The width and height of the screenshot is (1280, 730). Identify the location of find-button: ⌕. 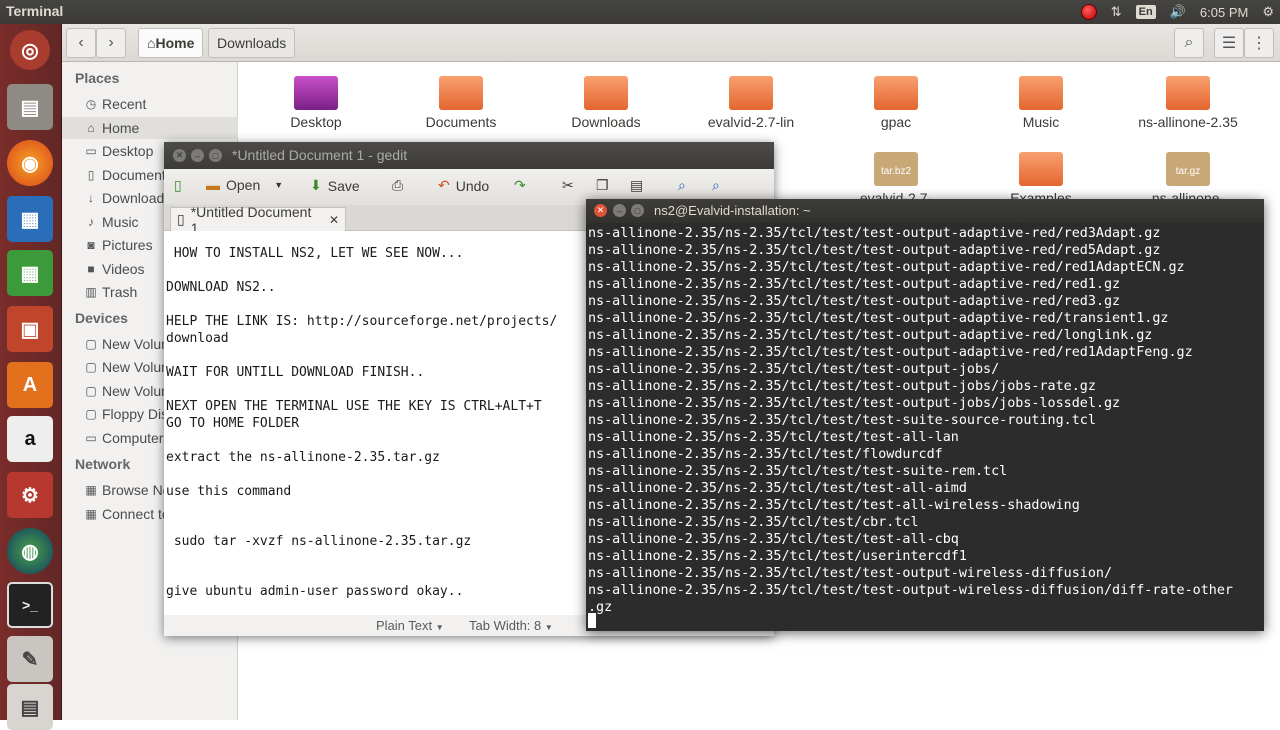
(682, 185).